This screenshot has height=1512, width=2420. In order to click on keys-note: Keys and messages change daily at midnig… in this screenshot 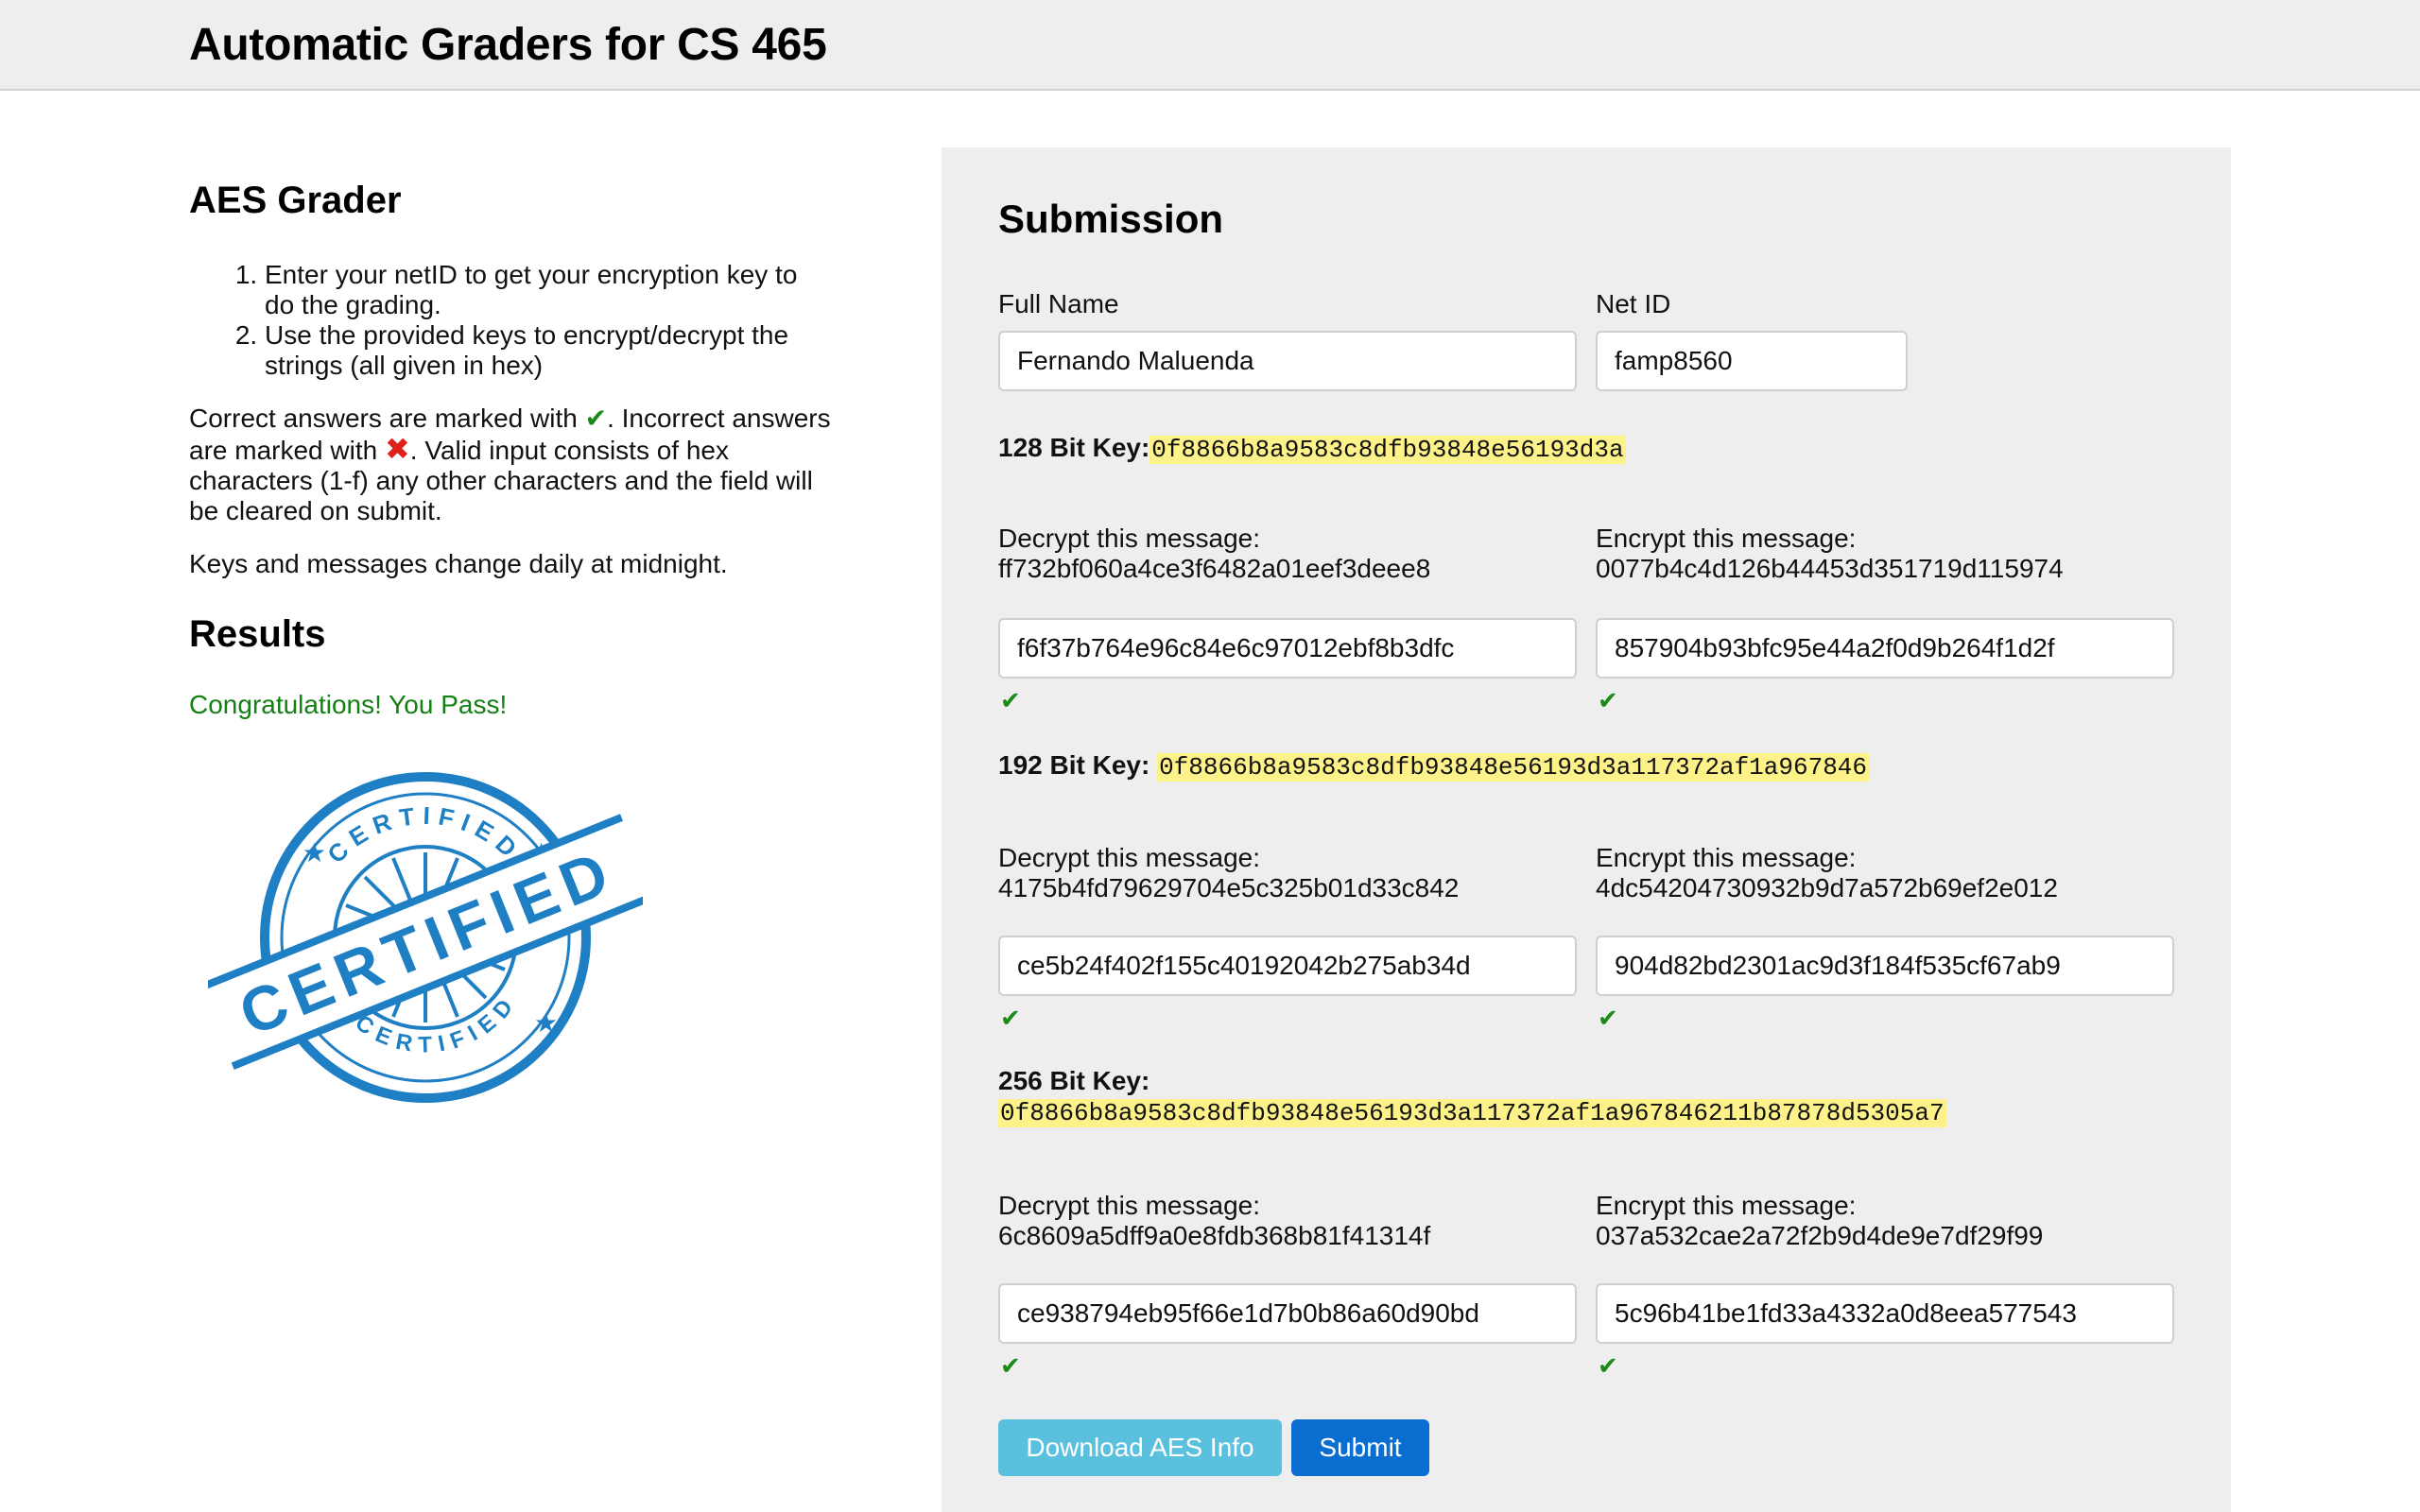, I will do `click(458, 563)`.